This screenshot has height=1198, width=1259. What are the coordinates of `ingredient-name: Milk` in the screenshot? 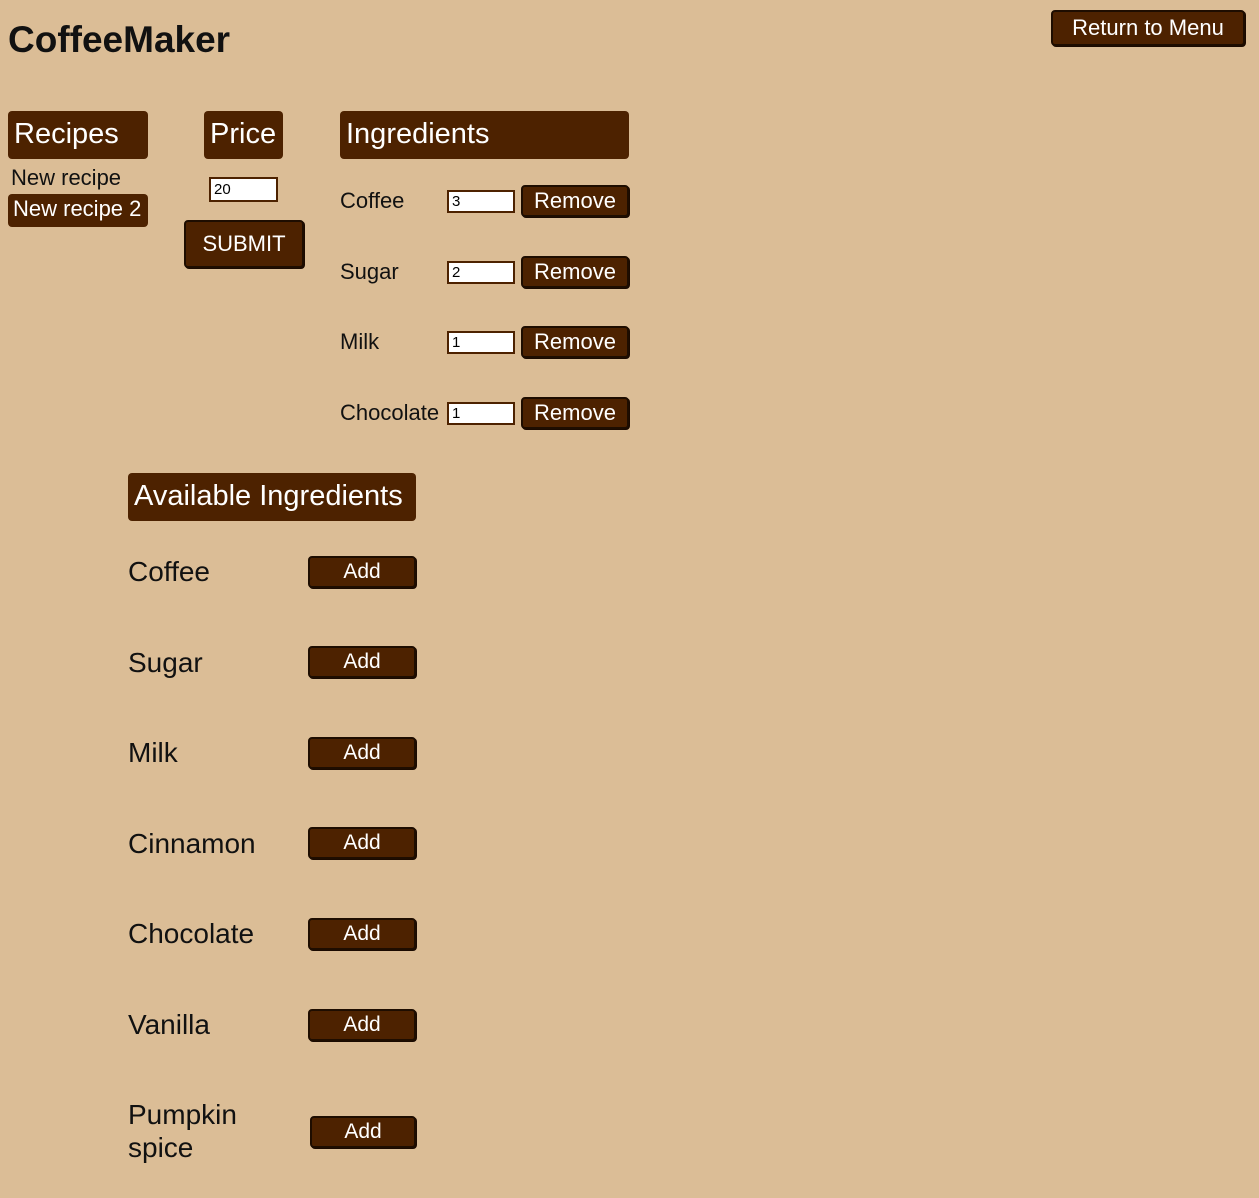 It's located at (360, 341).